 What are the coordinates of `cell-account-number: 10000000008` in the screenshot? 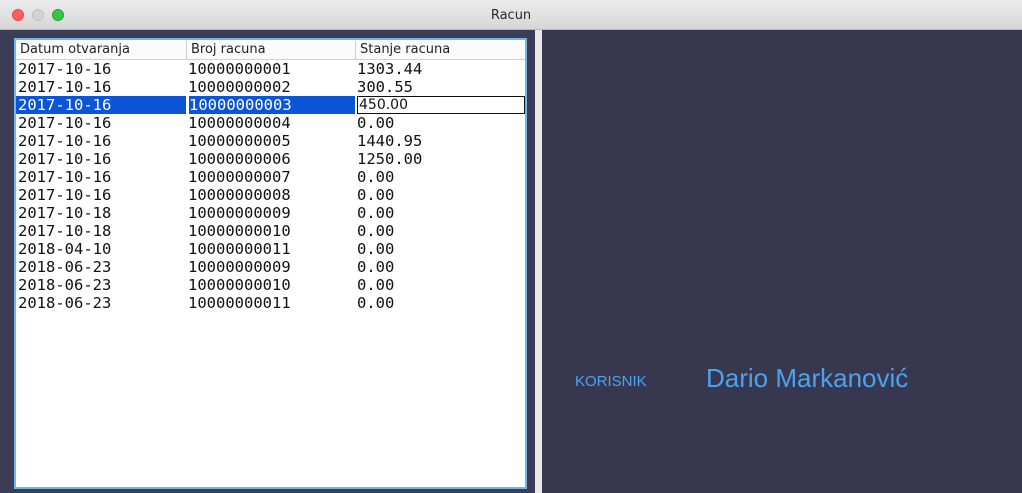 It's located at (239, 195).